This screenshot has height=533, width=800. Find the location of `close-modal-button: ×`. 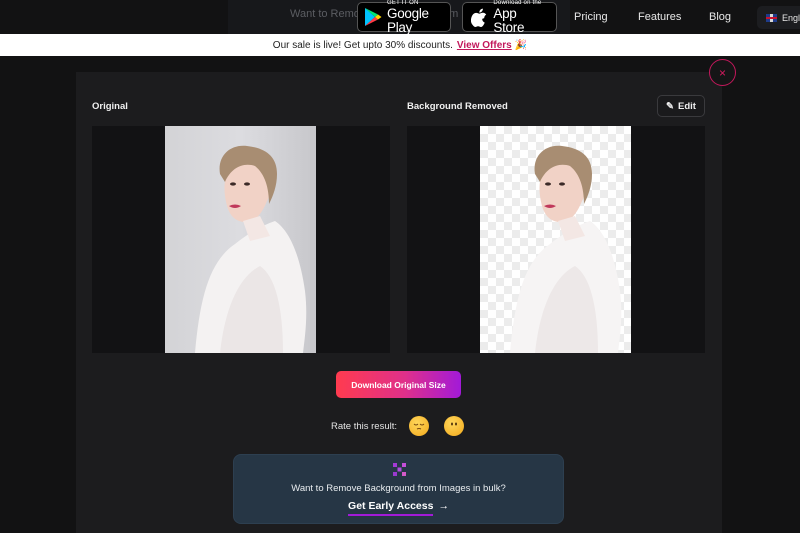

close-modal-button: × is located at coordinates (722, 72).